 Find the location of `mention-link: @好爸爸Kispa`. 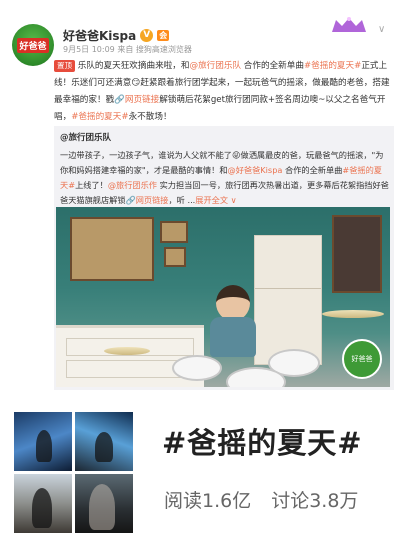

mention-link: @好爸爸Kispa is located at coordinates (255, 170).